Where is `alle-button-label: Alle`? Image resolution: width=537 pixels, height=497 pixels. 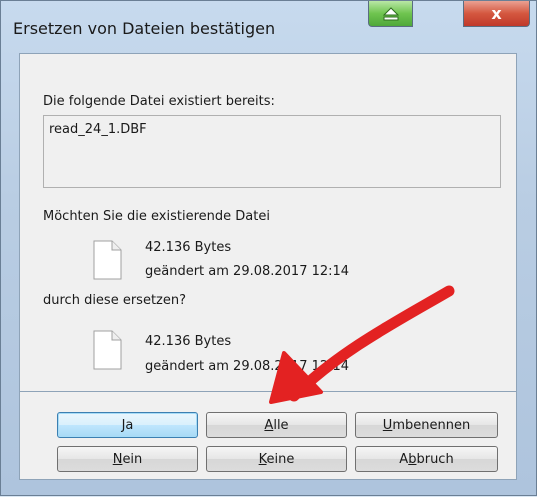 alle-button-label: Alle is located at coordinates (276, 425).